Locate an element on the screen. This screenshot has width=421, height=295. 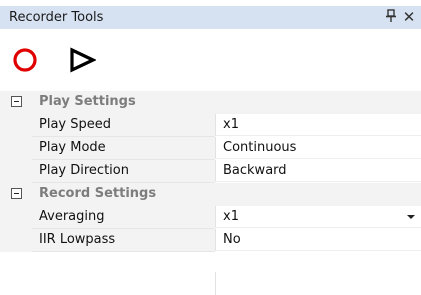
property-row-averaging: Averaging x1 is located at coordinates (210, 217).